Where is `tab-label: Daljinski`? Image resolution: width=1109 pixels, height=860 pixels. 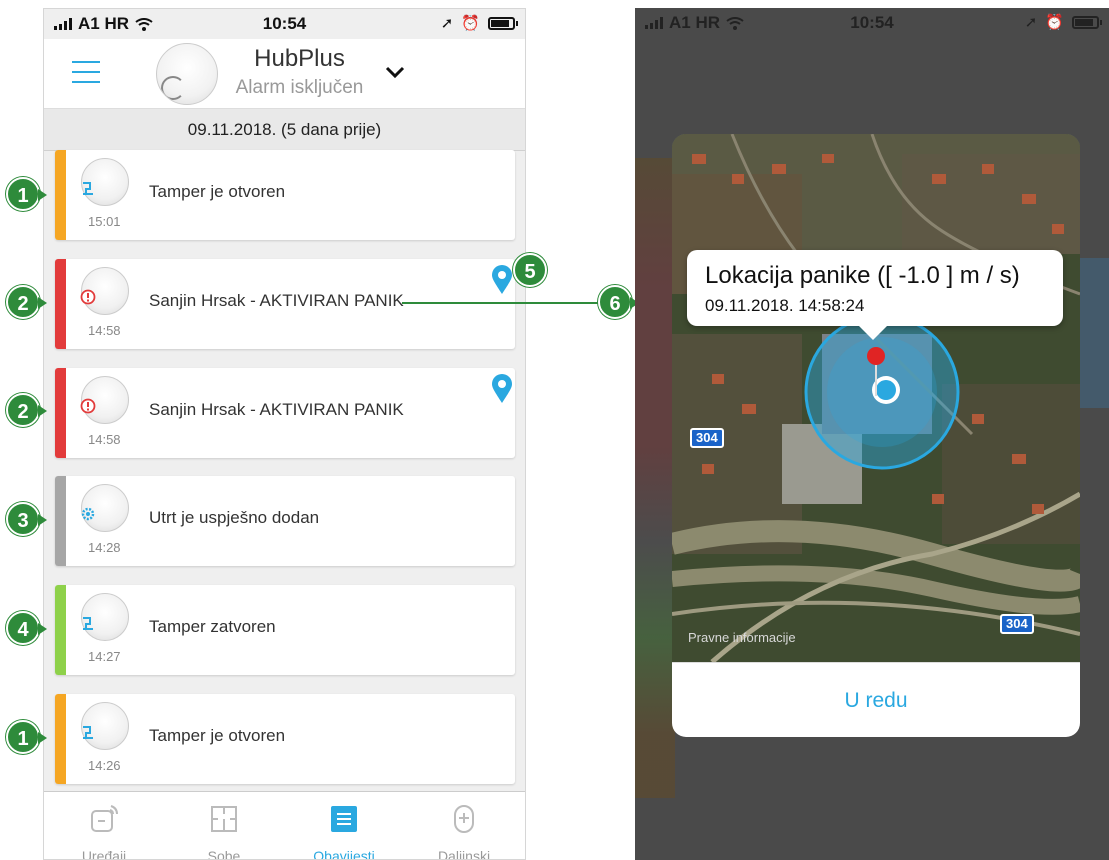
tab-label: Daljinski is located at coordinates (464, 854).